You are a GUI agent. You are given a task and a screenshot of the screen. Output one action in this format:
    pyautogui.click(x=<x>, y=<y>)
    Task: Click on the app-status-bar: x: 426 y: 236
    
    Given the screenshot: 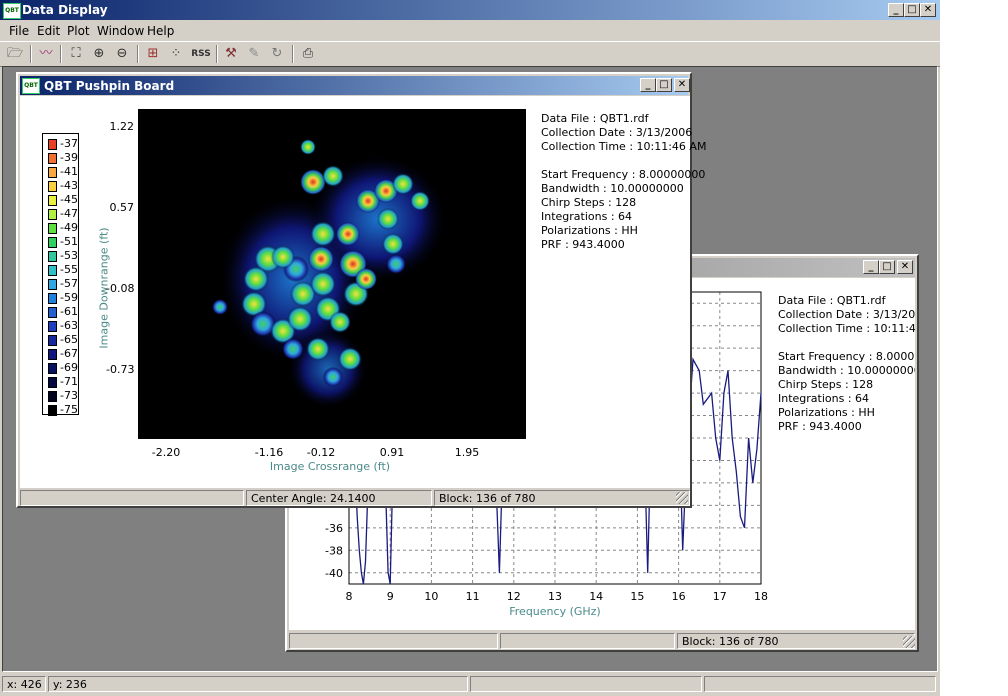 What is the action you would take?
    pyautogui.click(x=470, y=685)
    